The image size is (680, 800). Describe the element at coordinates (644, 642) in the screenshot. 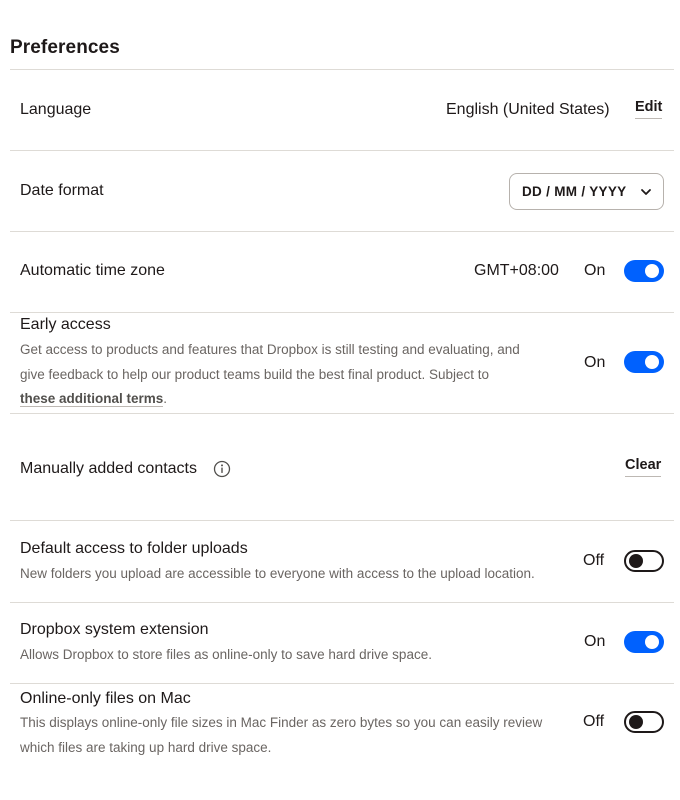

I see `system-extension-toggle` at that location.